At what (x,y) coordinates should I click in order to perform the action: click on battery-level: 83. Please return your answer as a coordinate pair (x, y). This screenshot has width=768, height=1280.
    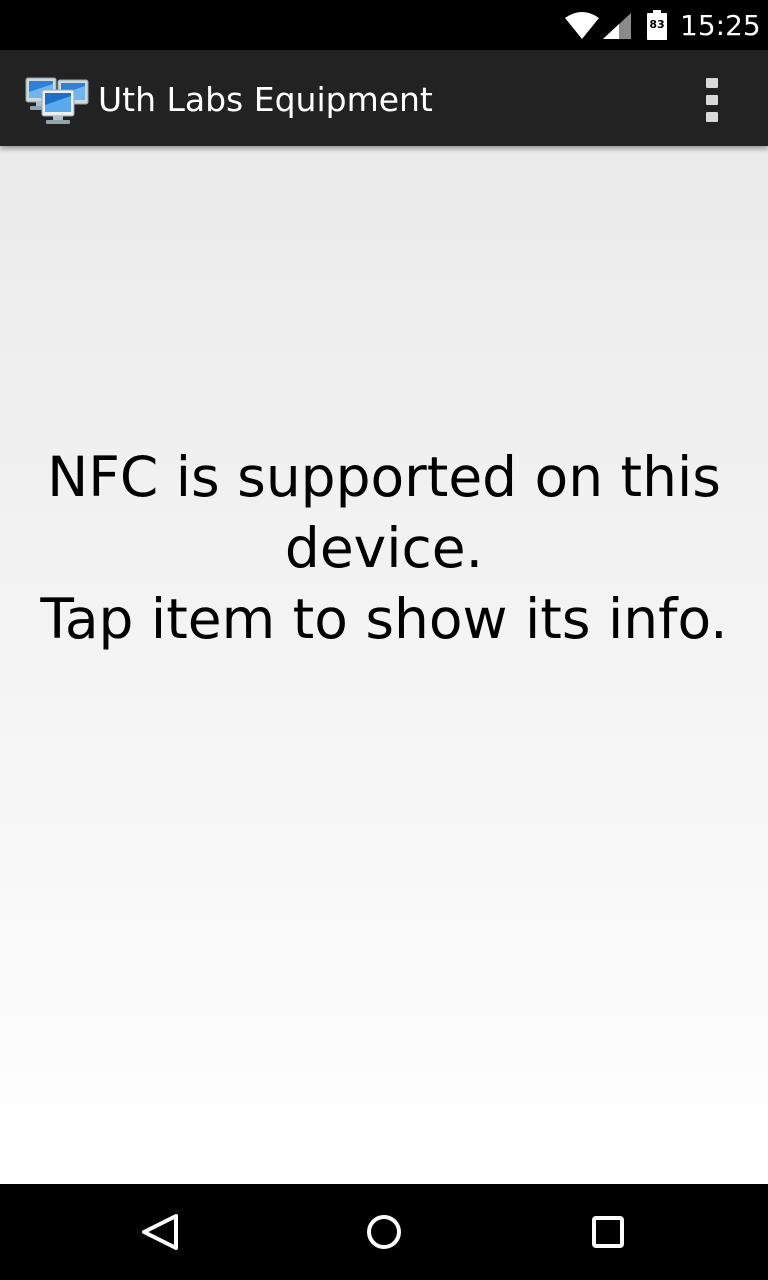
    Looking at the image, I should click on (657, 24).